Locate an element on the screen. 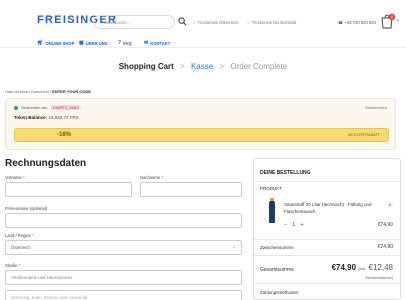 The height and width of the screenshot is (300, 406). nav-label: KONTAKT is located at coordinates (160, 43).